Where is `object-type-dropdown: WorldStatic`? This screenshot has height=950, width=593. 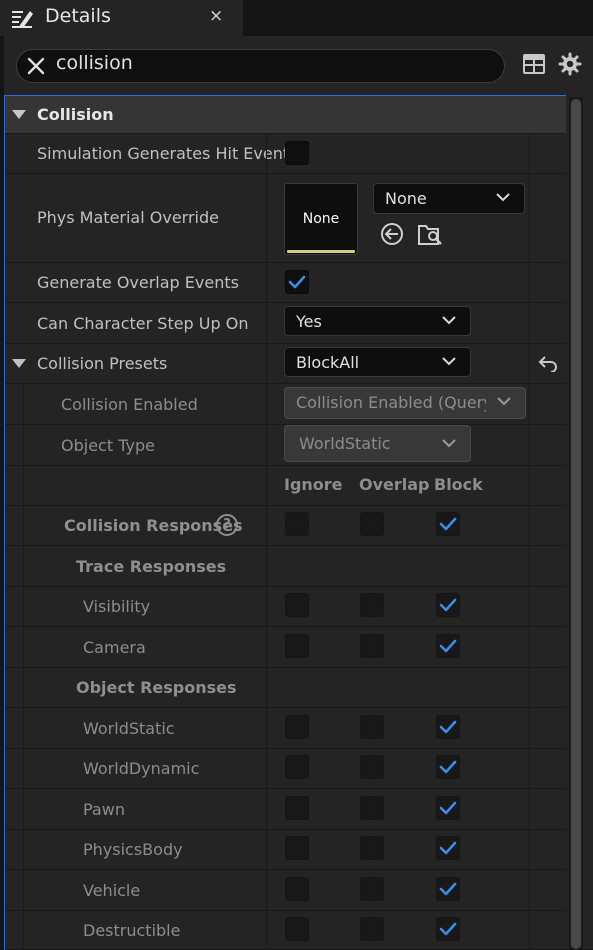
object-type-dropdown: WorldStatic is located at coordinates (377, 443).